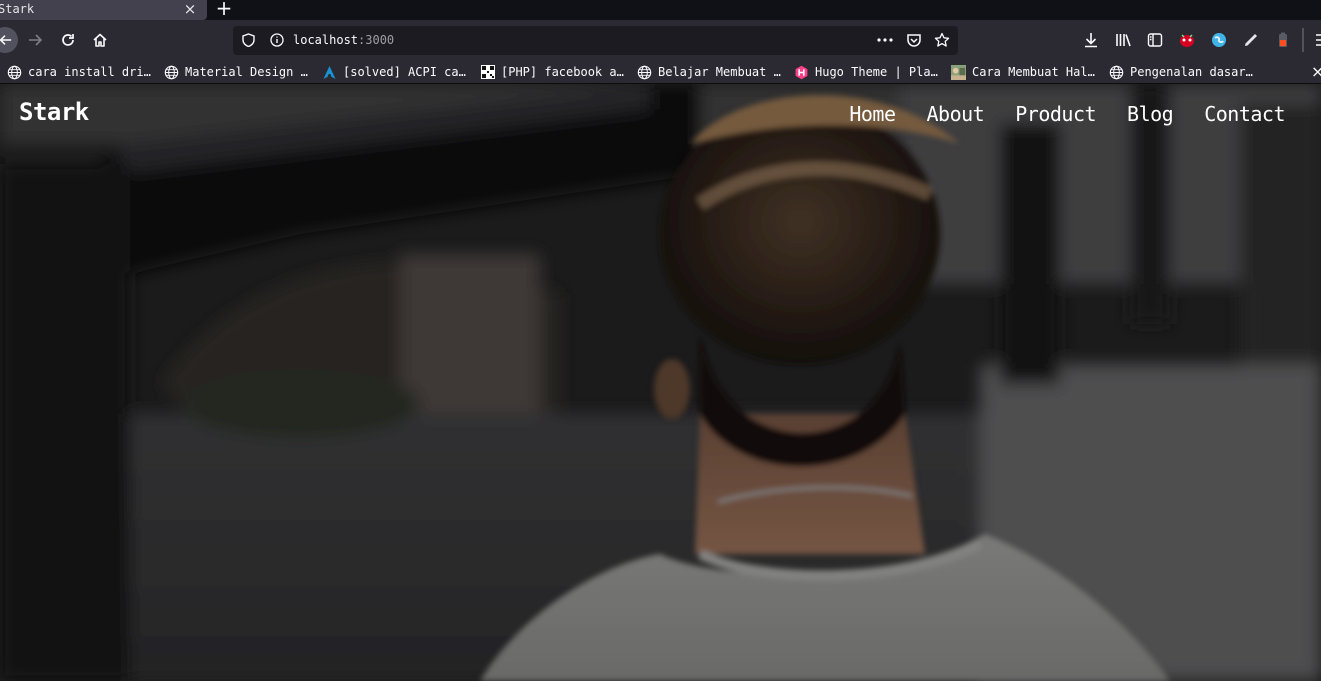  Describe the element at coordinates (329, 72) in the screenshot. I see `arch-linux-icon` at that location.